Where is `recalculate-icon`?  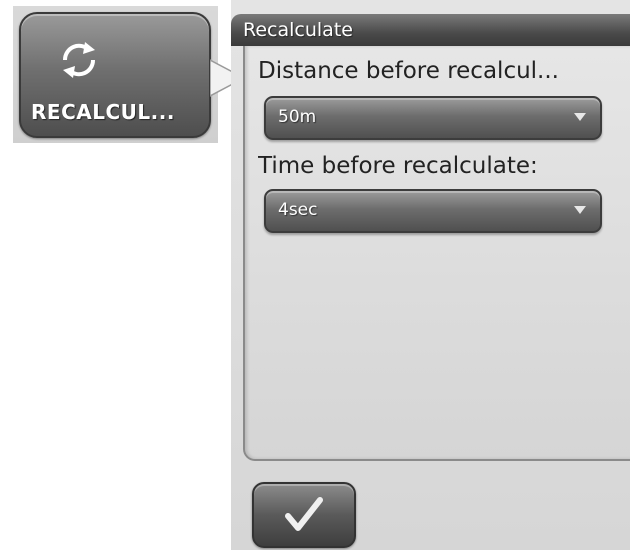
recalculate-icon is located at coordinates (79, 60).